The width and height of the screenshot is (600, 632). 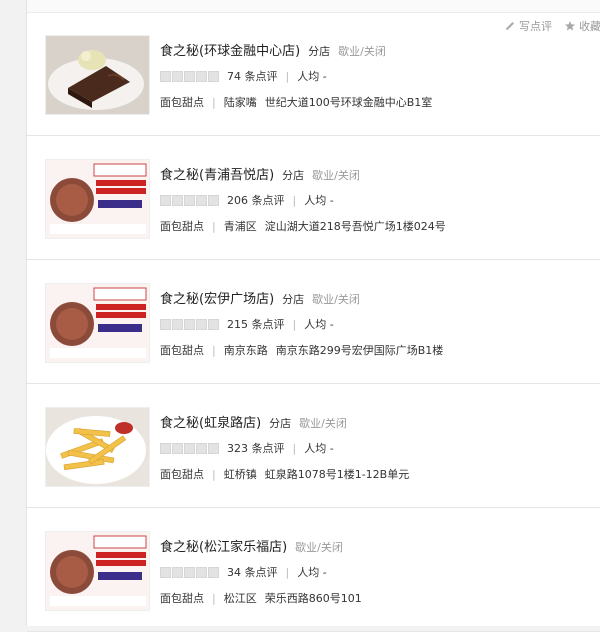 What do you see at coordinates (252, 76) in the screenshot?
I see `review-count-link: 74 条点评` at bounding box center [252, 76].